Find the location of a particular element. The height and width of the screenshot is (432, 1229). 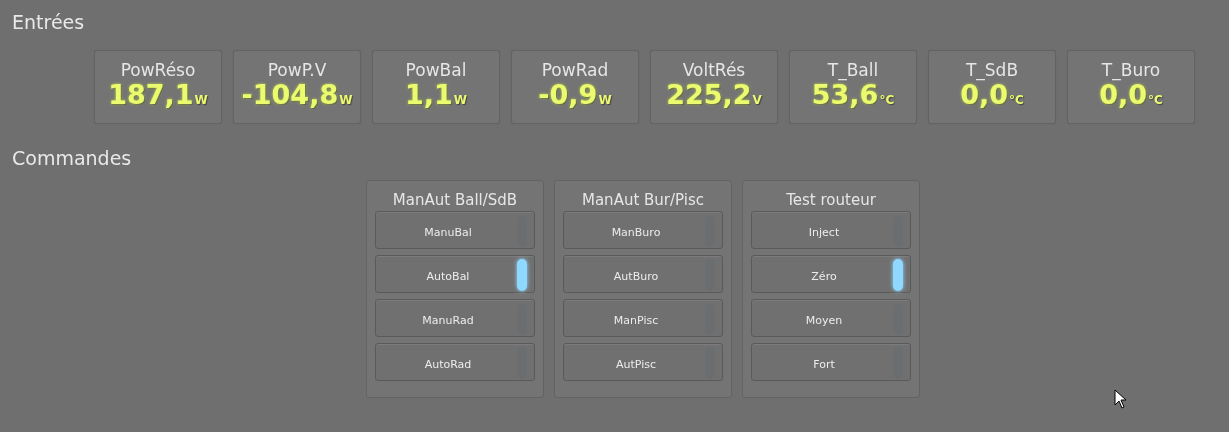

sensor-label: VoltRés is located at coordinates (714, 70).